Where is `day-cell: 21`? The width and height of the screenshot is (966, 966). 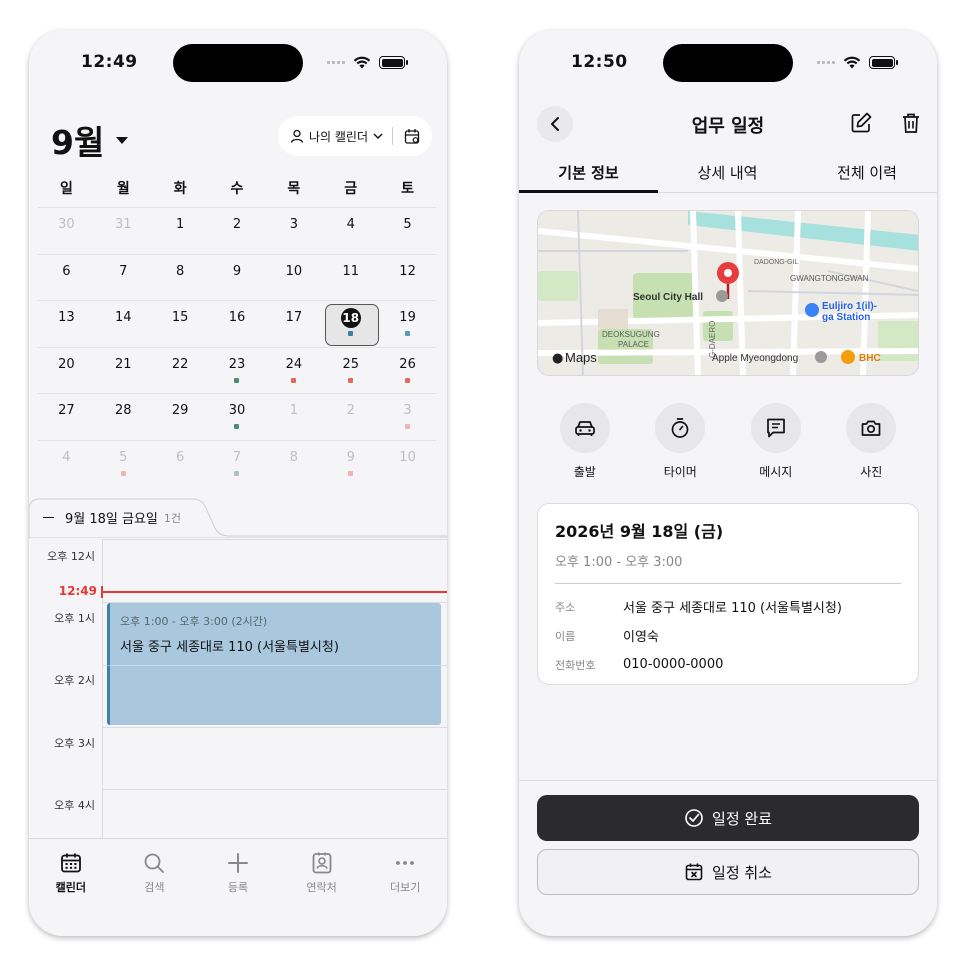
day-cell: 21 is located at coordinates (123, 371).